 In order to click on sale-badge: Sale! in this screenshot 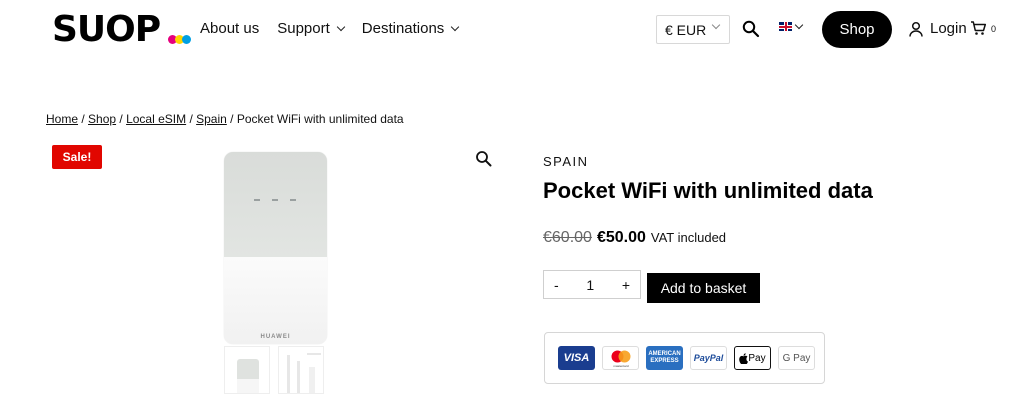, I will do `click(77, 157)`.